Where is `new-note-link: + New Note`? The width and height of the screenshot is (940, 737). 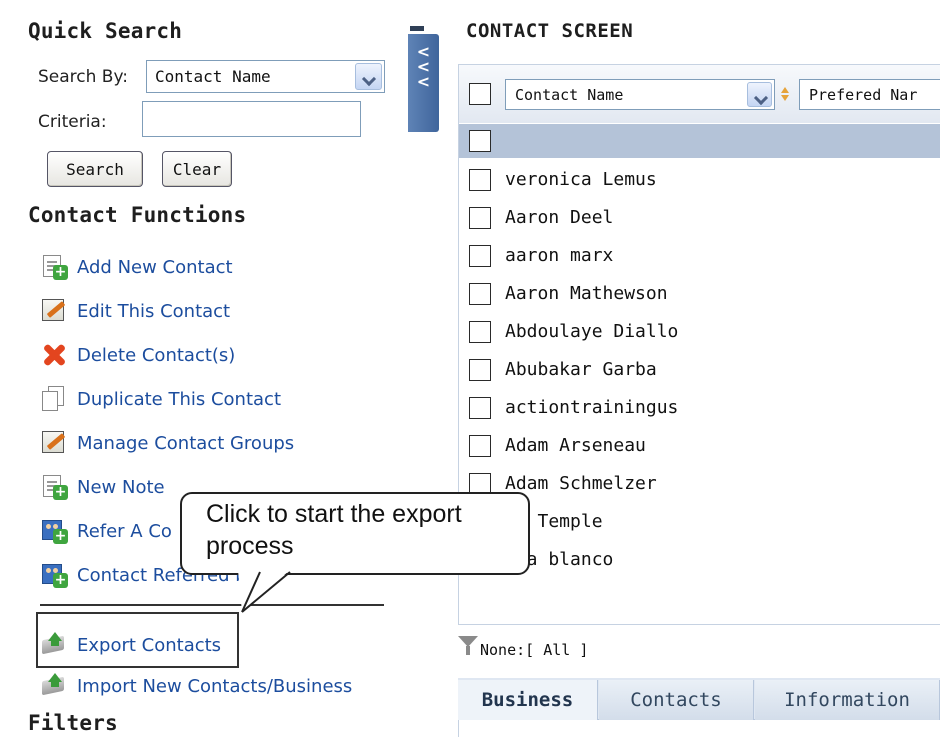
new-note-link: + New Note is located at coordinates (102, 487).